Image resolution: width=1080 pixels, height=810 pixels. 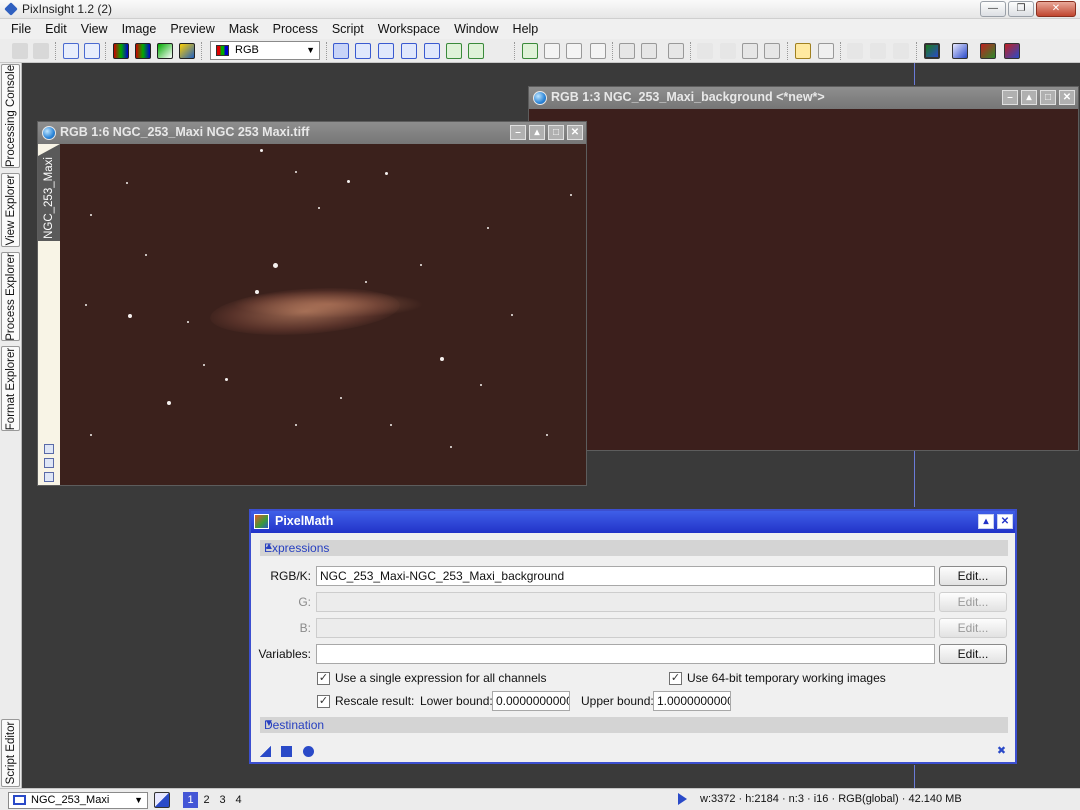 I want to click on destination-section-header: Destination ▼, so click(x=634, y=725).